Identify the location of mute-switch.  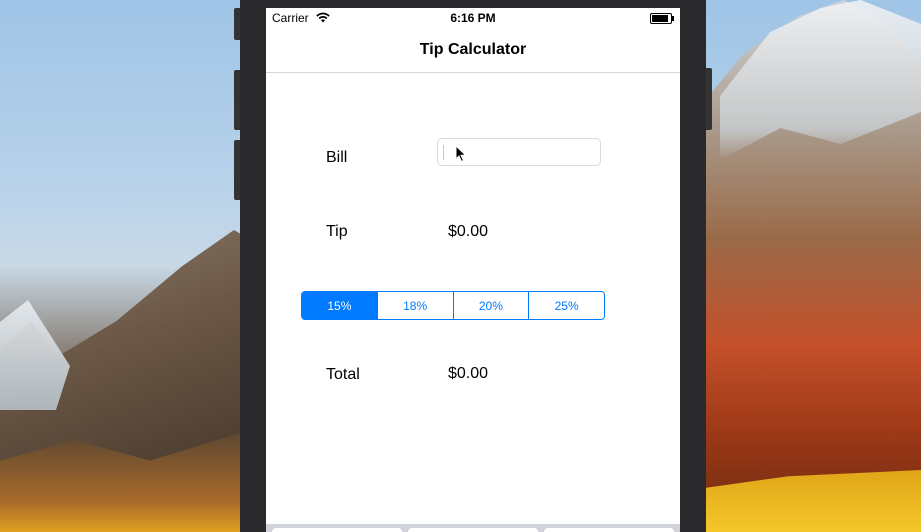
(237, 24).